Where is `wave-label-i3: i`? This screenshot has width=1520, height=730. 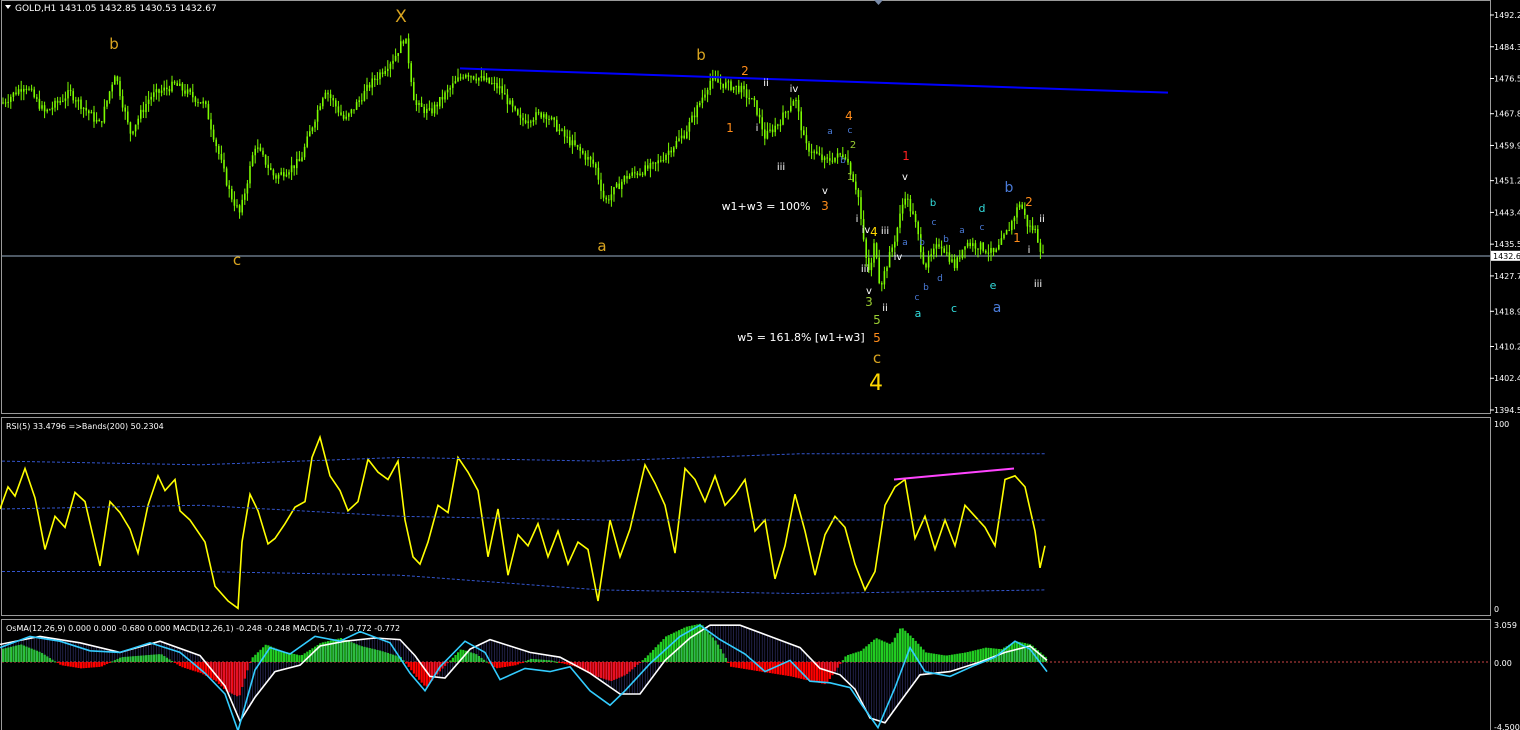
wave-label-i3: i is located at coordinates (1029, 250).